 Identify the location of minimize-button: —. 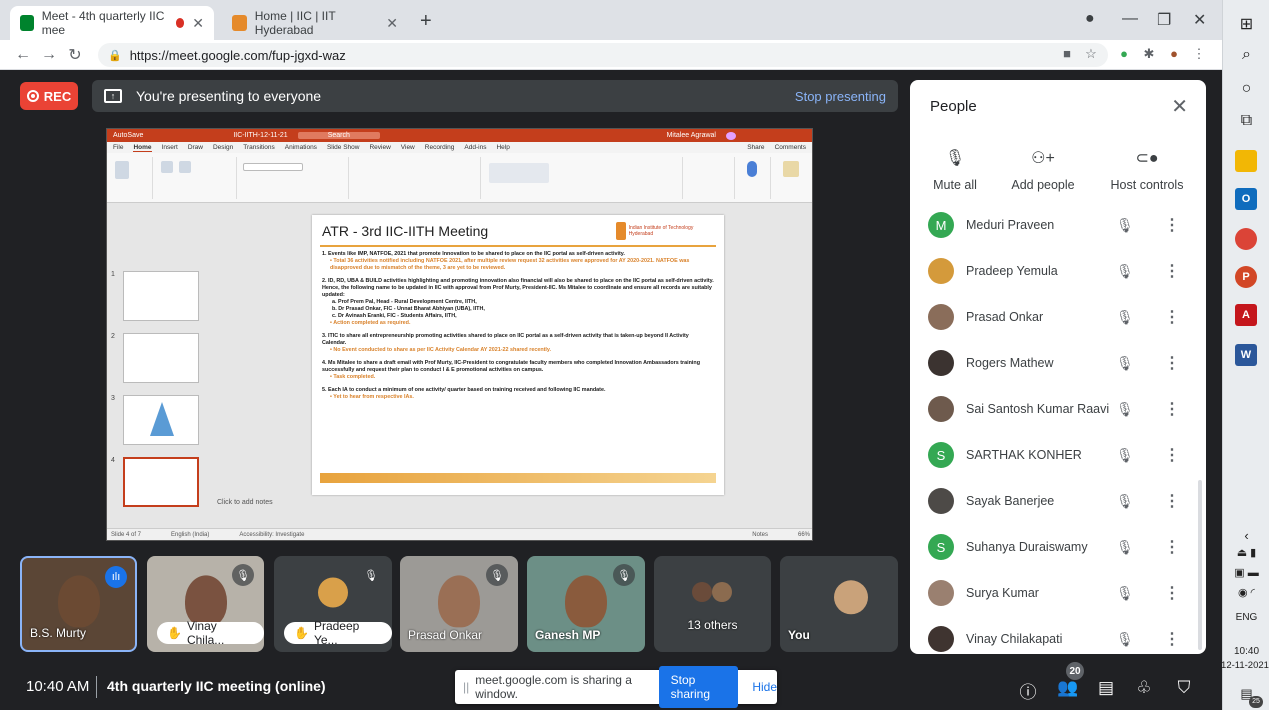
(1130, 19).